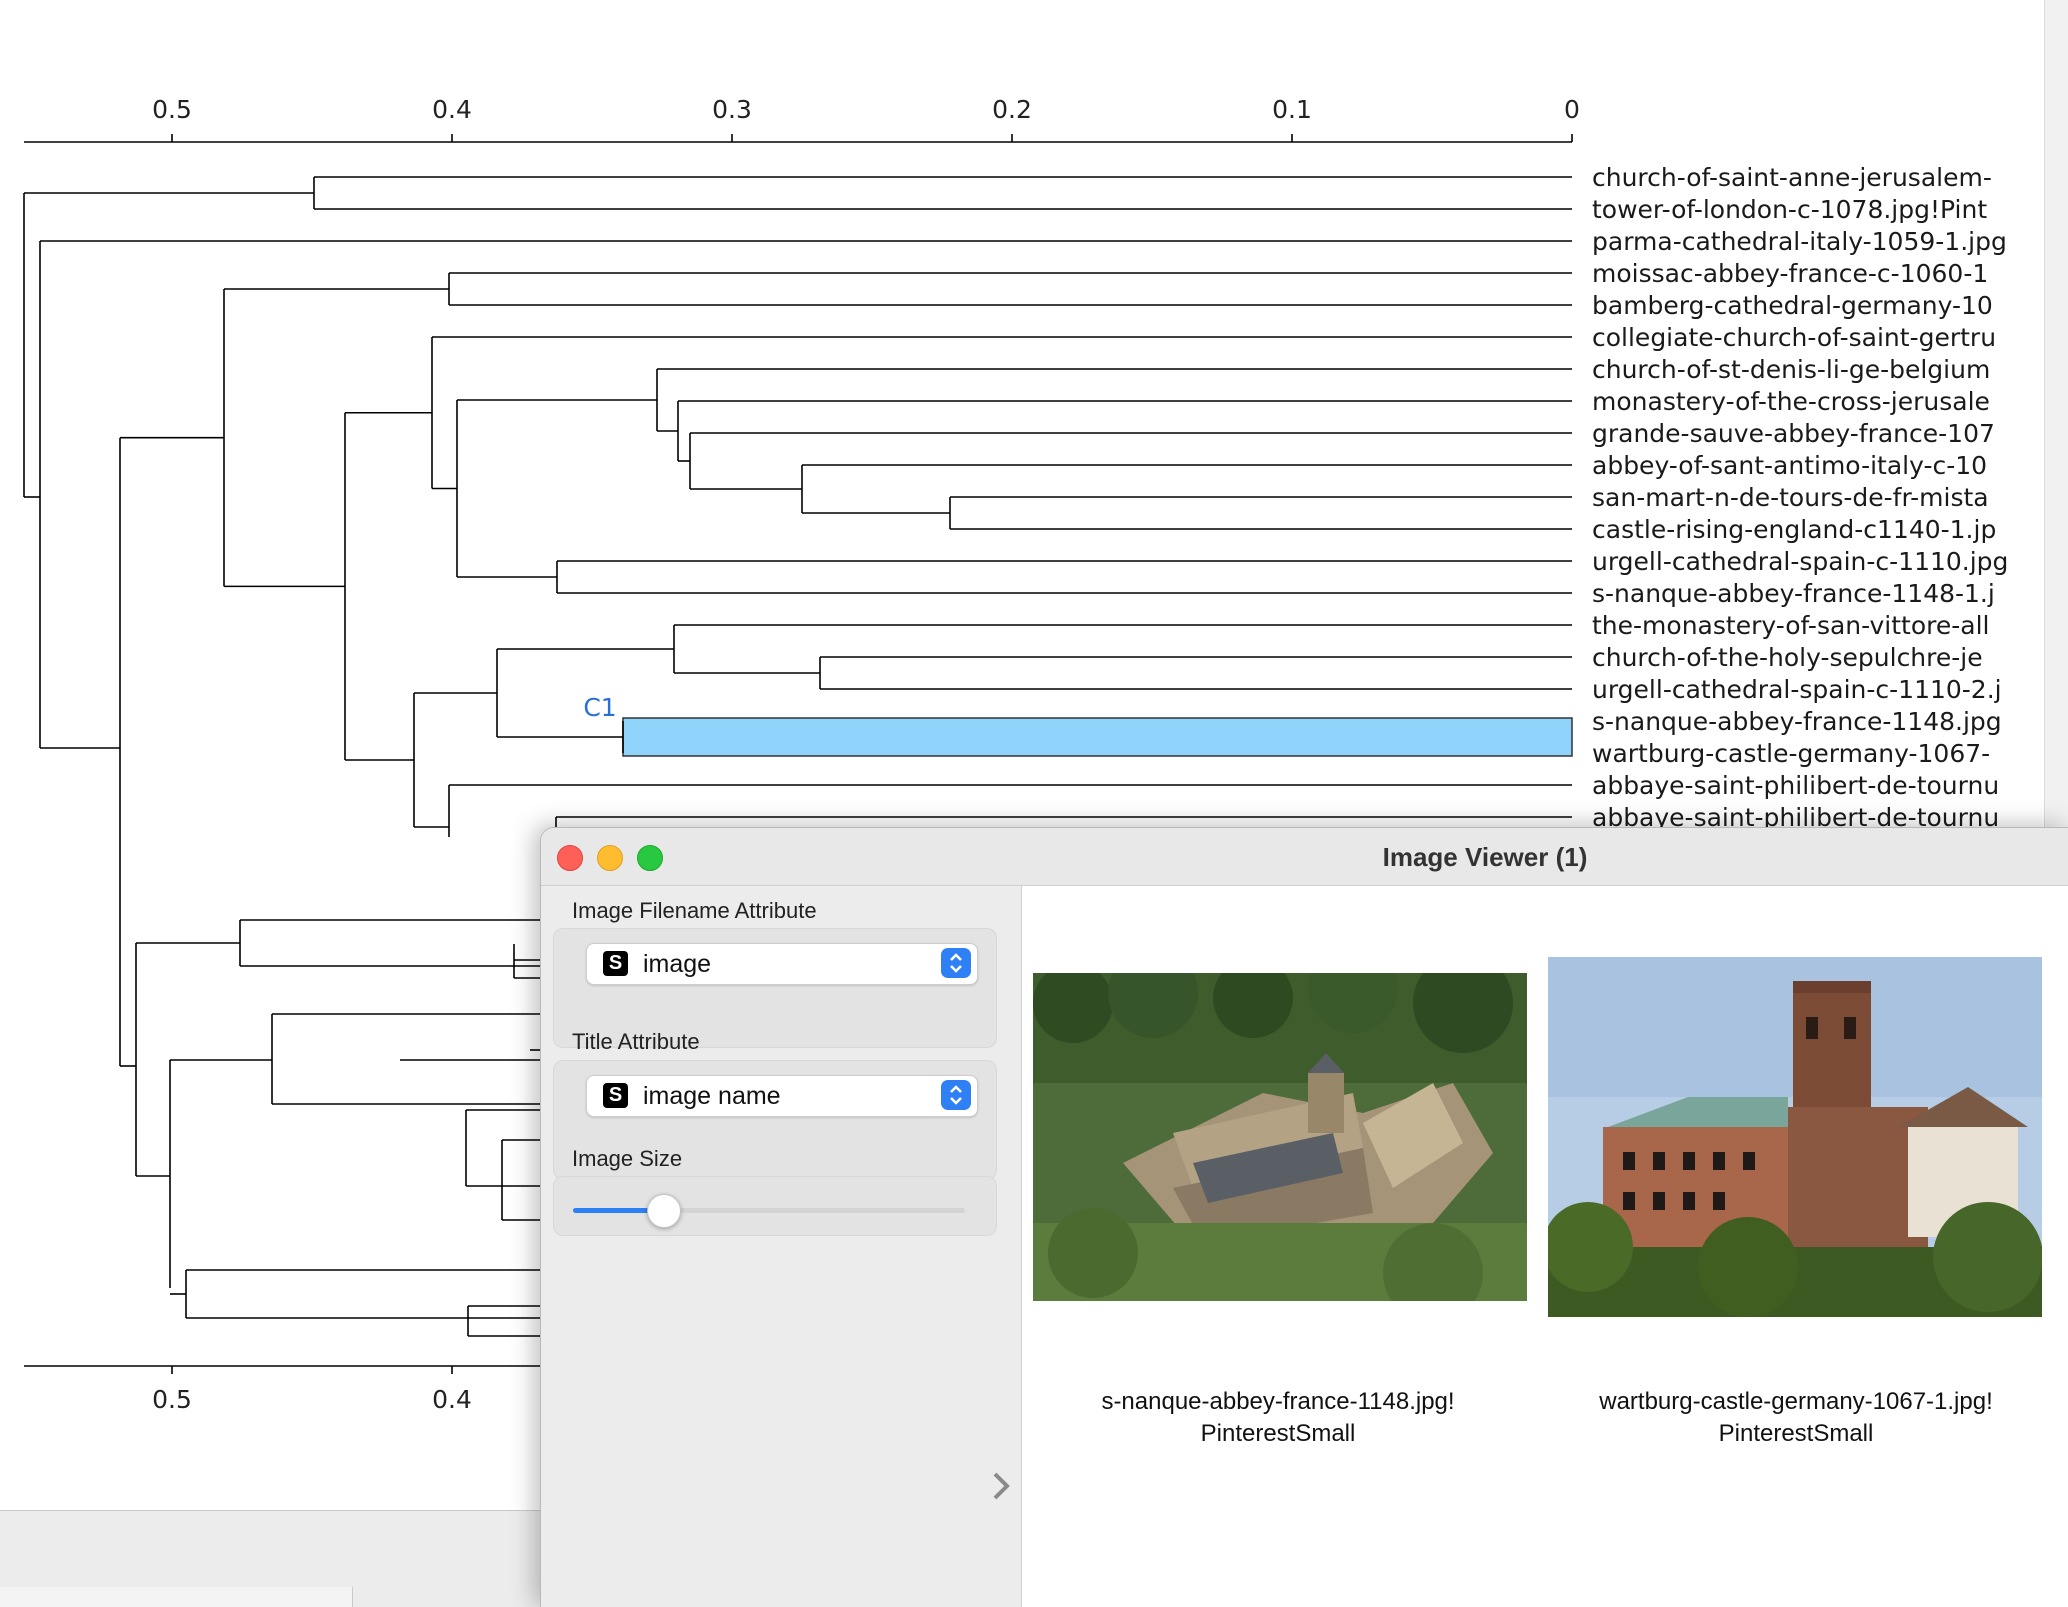  What do you see at coordinates (1304, 857) in the screenshot?
I see `window-titlebar: Image Viewer (1)` at bounding box center [1304, 857].